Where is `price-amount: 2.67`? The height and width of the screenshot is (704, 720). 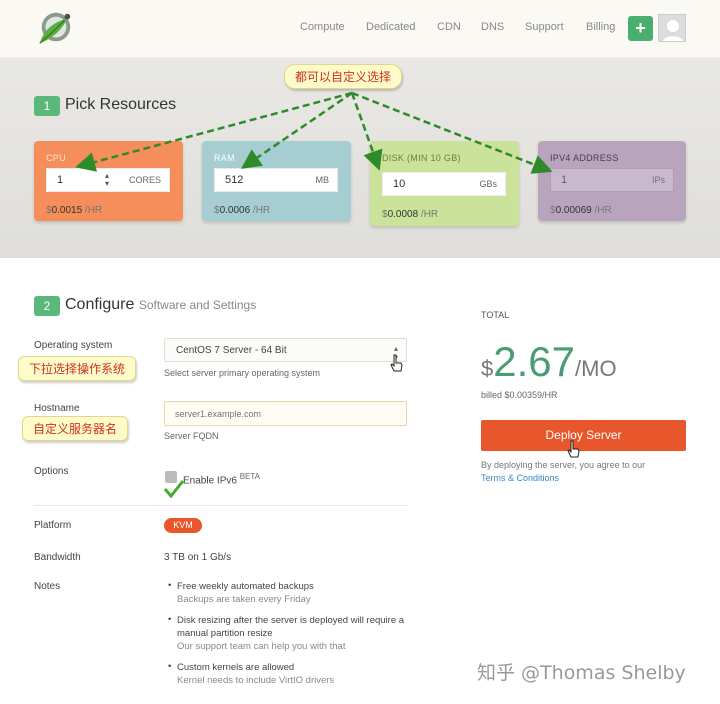
price-amount: 2.67 is located at coordinates (534, 361).